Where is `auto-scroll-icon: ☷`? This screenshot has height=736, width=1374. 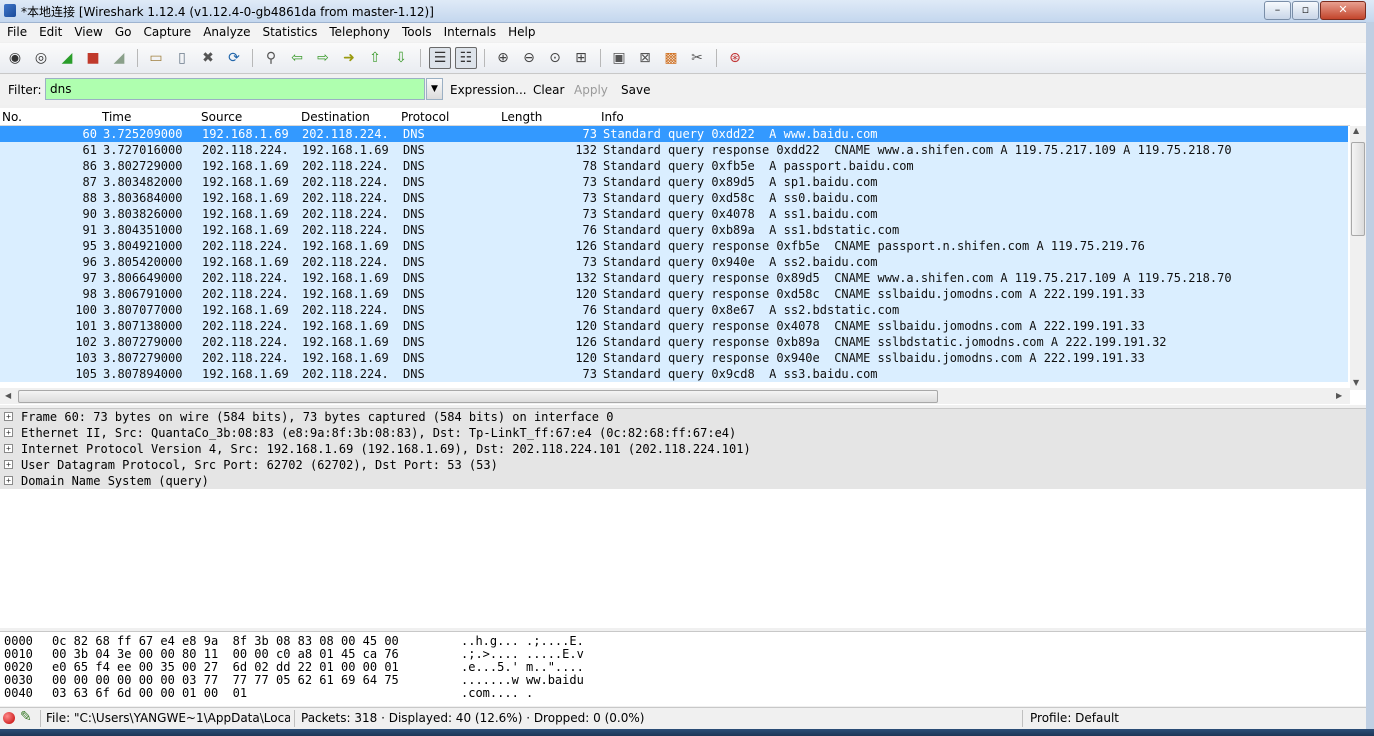
auto-scroll-icon: ☷ is located at coordinates (466, 58).